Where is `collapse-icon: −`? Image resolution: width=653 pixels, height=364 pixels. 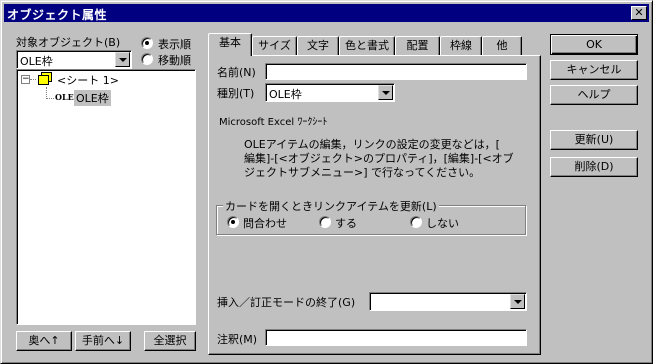
collapse-icon: − is located at coordinates (25, 79).